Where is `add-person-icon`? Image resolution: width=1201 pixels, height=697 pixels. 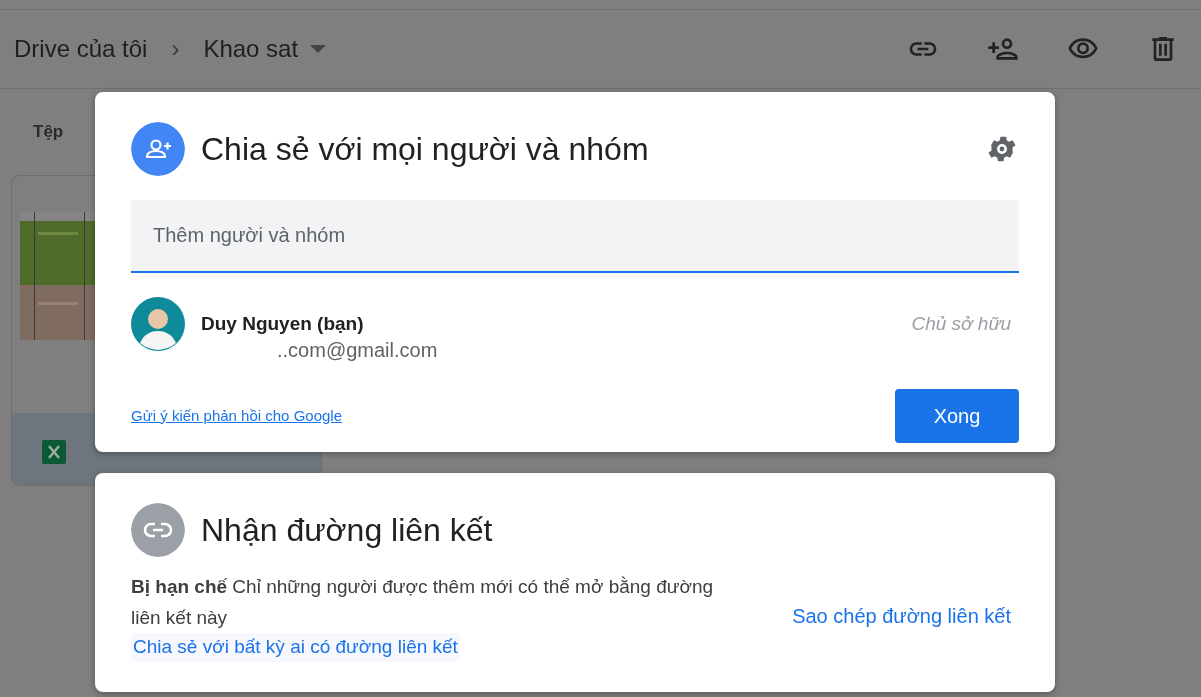 add-person-icon is located at coordinates (158, 149).